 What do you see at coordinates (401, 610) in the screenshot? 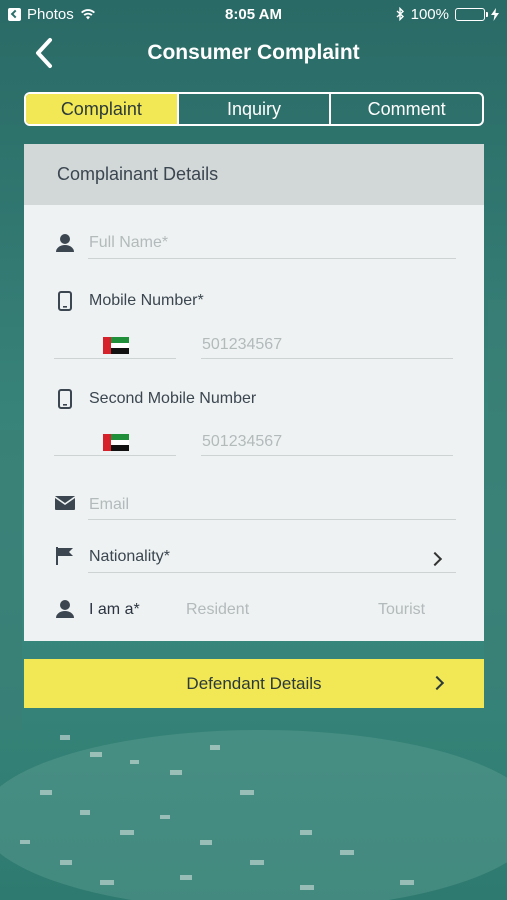
I see `tourist-option: Tourist` at bounding box center [401, 610].